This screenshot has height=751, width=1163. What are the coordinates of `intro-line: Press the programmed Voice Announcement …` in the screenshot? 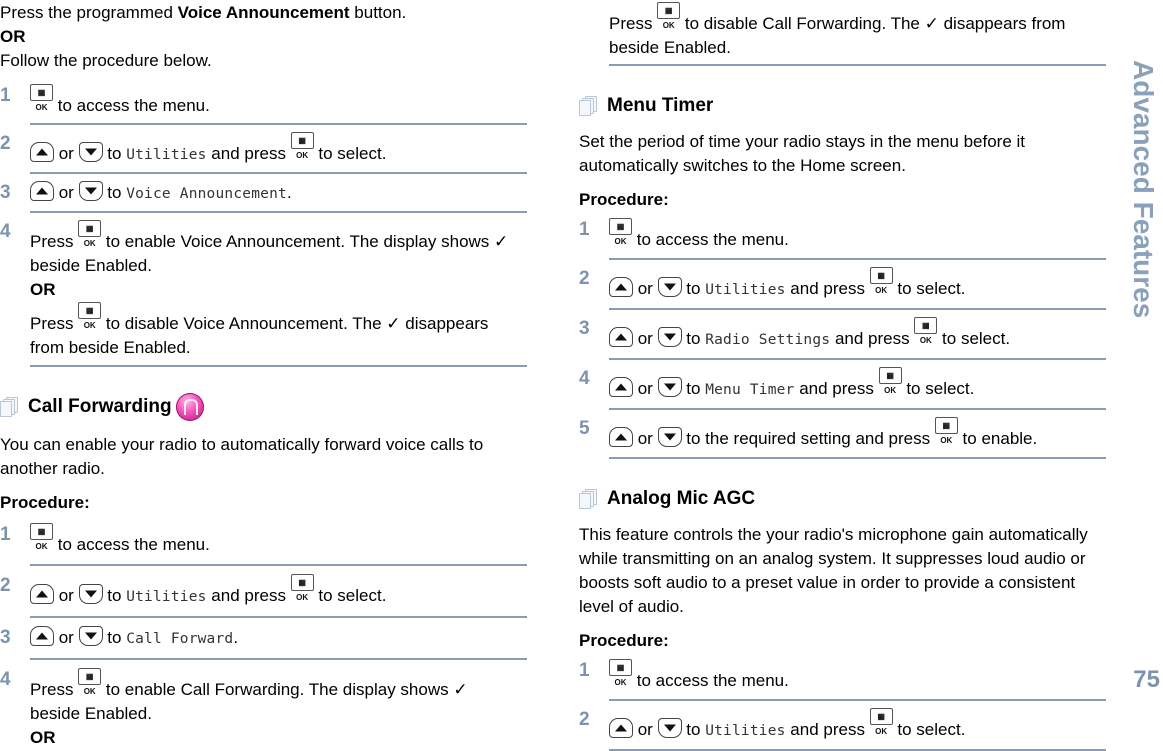 It's located at (203, 12).